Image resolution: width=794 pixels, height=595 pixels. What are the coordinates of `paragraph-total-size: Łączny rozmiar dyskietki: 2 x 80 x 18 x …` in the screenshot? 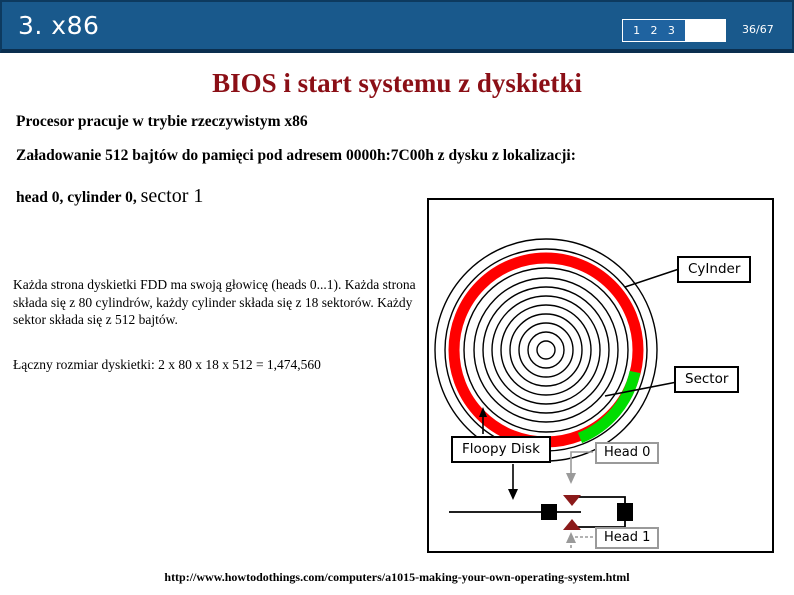 It's located at (167, 364).